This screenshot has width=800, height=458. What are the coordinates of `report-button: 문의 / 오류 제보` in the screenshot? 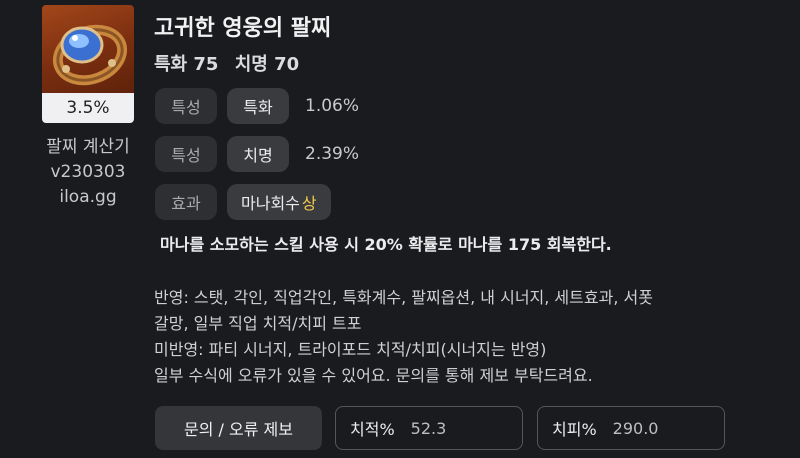 It's located at (238, 428).